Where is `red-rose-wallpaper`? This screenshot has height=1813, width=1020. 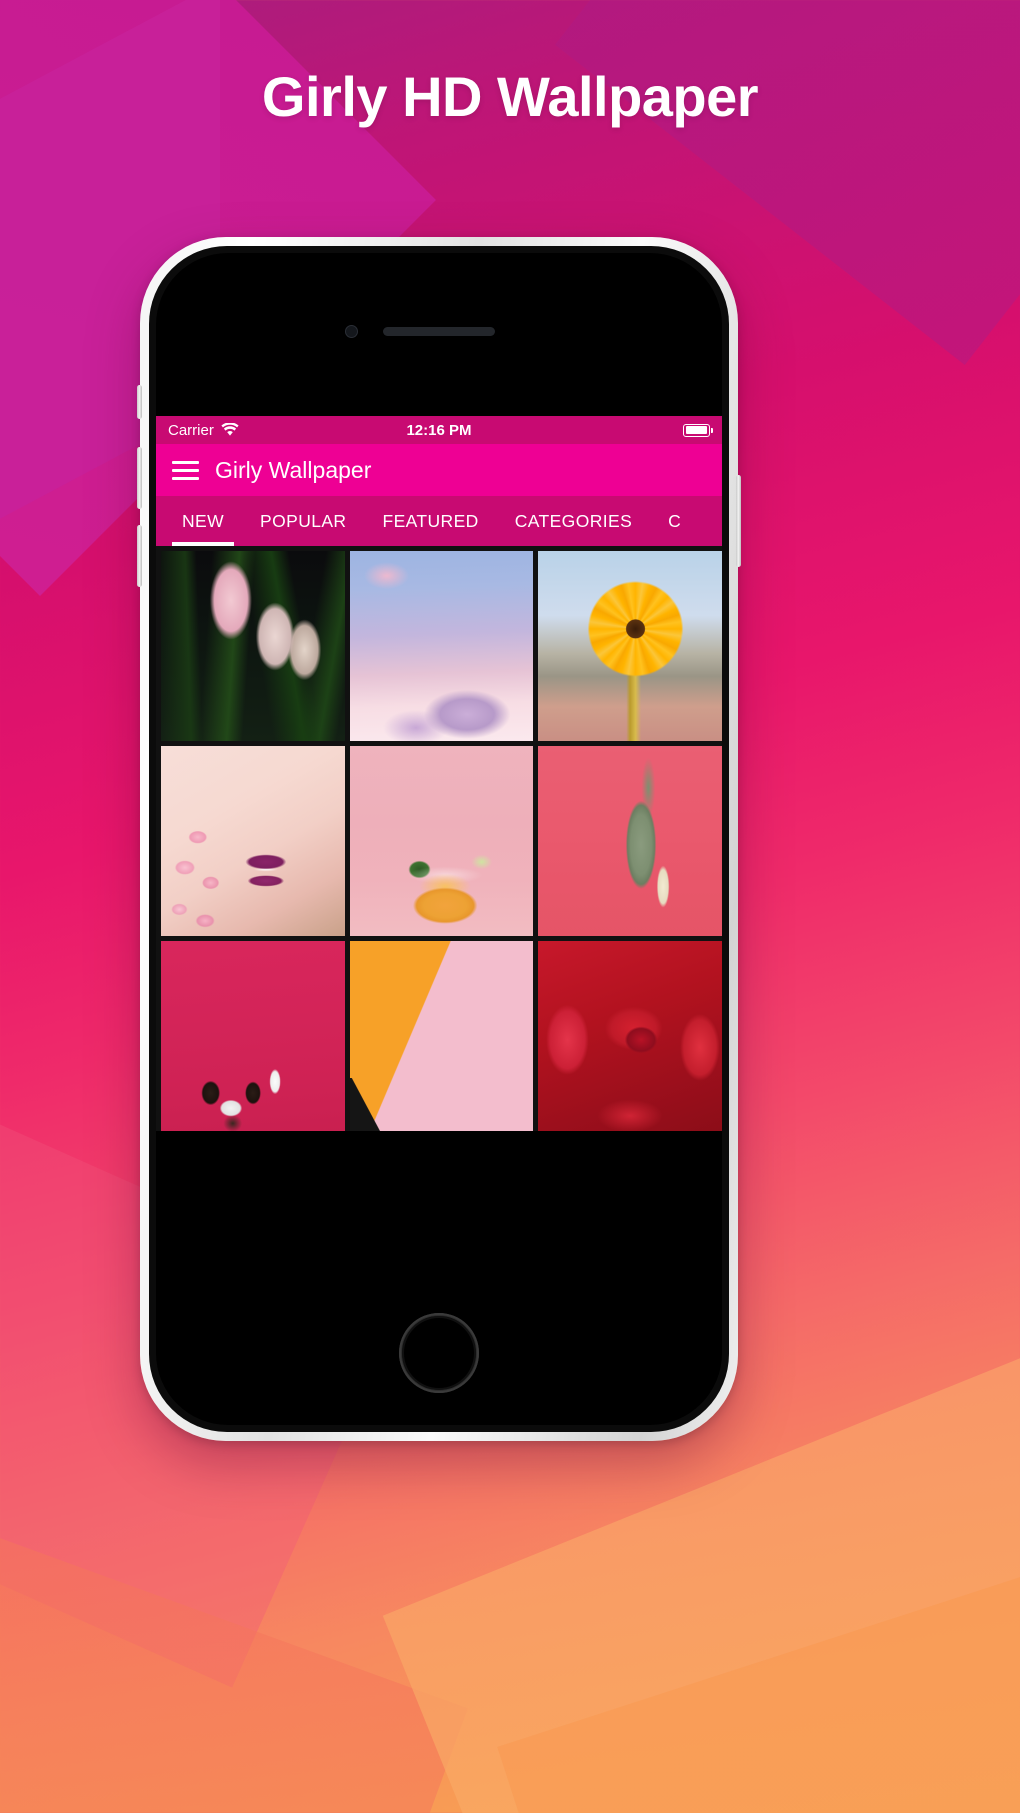 red-rose-wallpaper is located at coordinates (630, 1036).